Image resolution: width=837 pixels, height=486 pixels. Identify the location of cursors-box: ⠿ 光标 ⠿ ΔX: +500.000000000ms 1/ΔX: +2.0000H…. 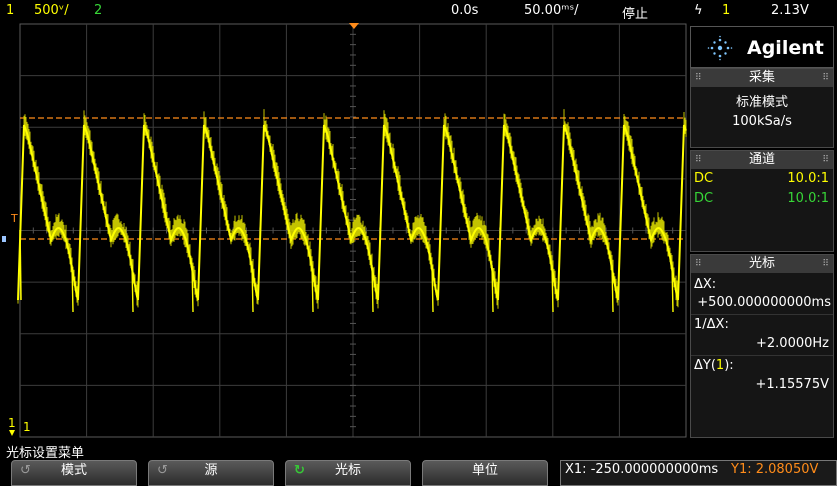
(762, 346).